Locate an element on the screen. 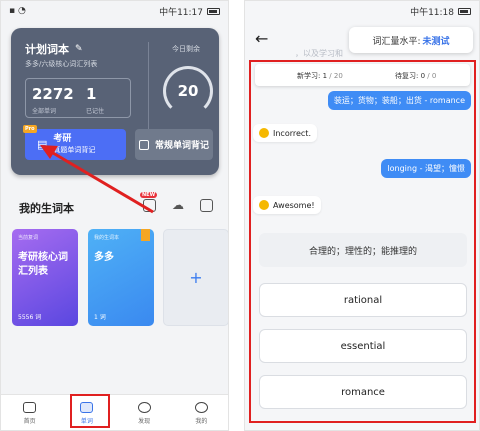  regular-review-label: 常规单词背记 is located at coordinates (181, 146).